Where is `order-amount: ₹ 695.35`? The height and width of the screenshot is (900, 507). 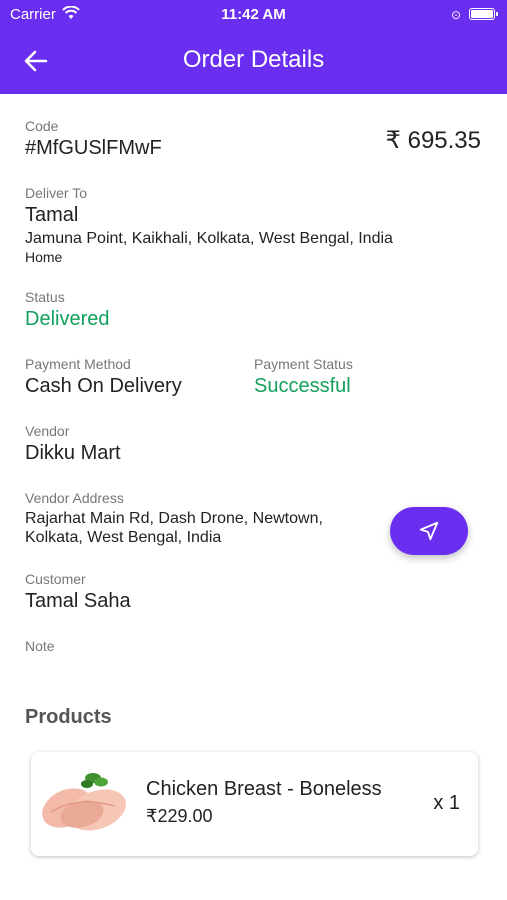
order-amount: ₹ 695.35 is located at coordinates (433, 140).